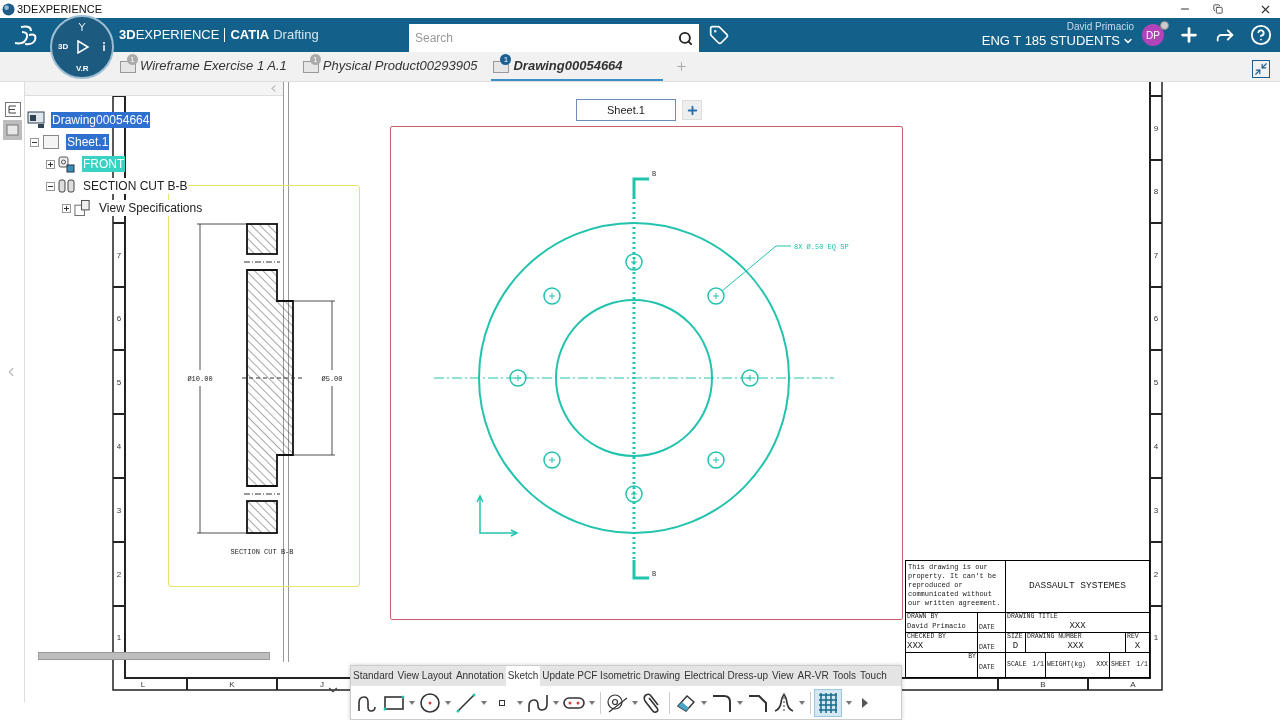  I want to click on axis-icon, so click(497, 515).